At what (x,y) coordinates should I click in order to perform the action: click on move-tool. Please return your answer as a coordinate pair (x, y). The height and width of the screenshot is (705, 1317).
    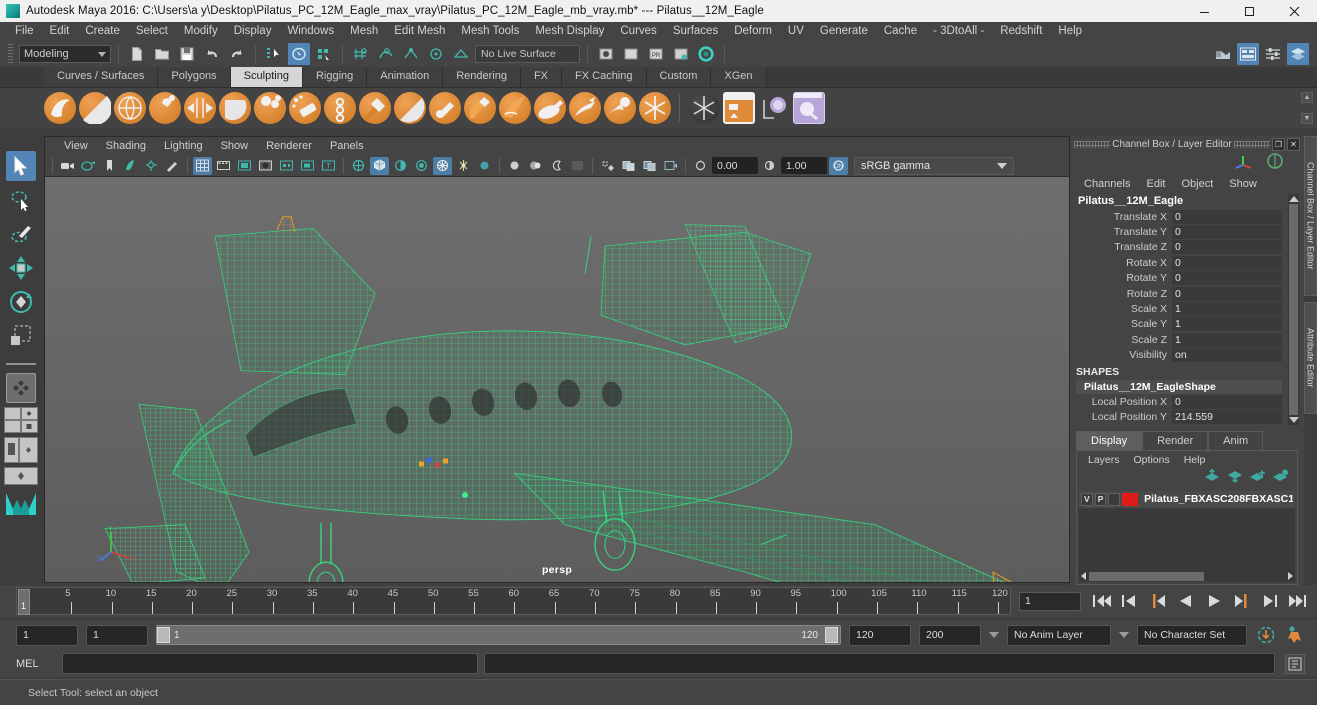
    Looking at the image, I should click on (21, 268).